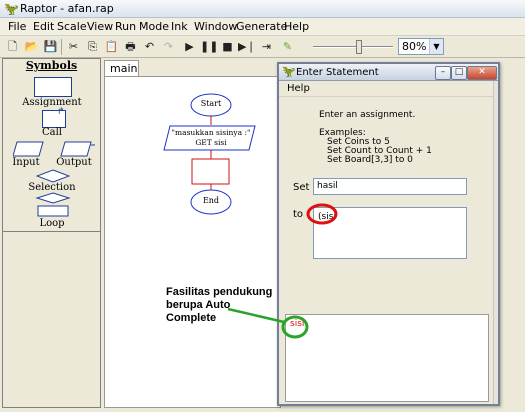 This screenshot has width=525, height=412. Describe the element at coordinates (459, 73) in the screenshot. I see `maximize-icon: □` at that location.